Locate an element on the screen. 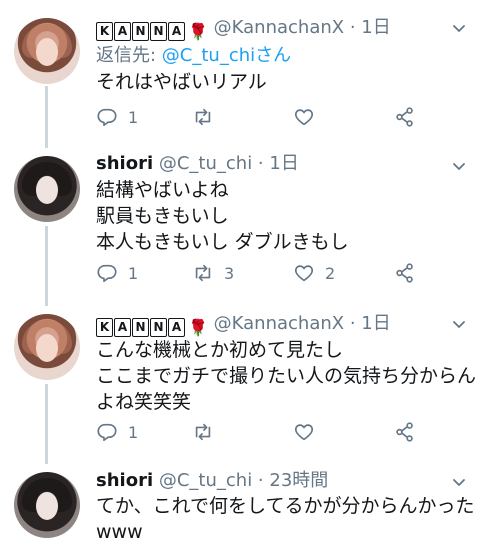  tweet-text: てか、これで何をしてるかが分からんかった www is located at coordinates (285, 519).